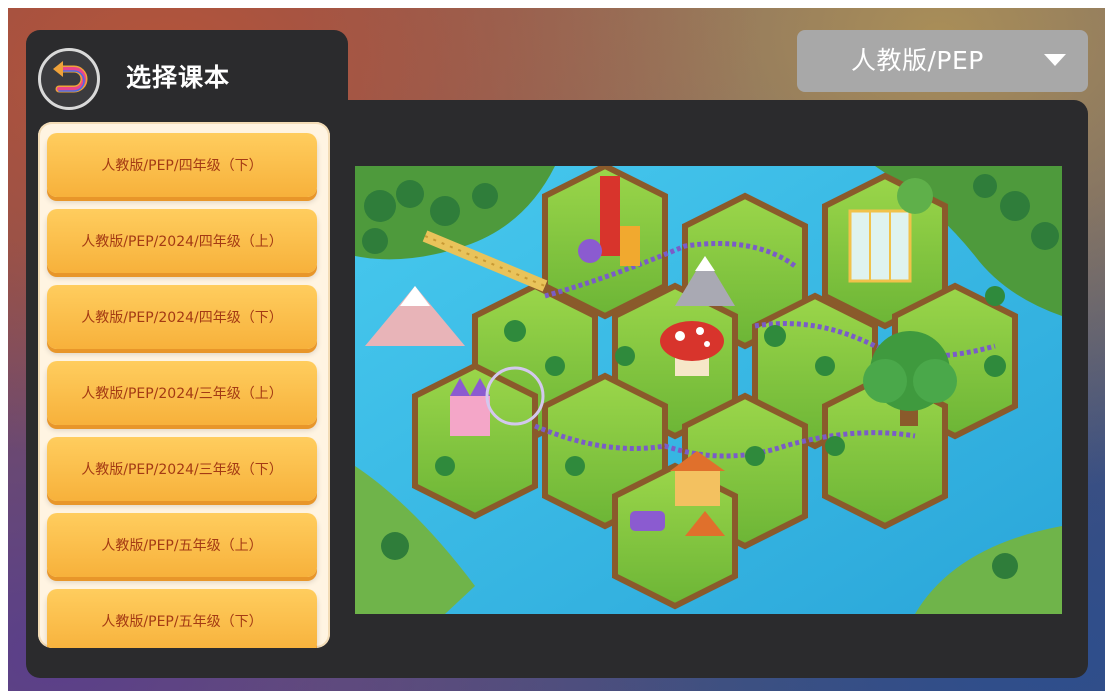 This screenshot has width=1105, height=691. Describe the element at coordinates (182, 241) in the screenshot. I see `book-item: 人教版/PEP/2024/四年级（上）` at that location.